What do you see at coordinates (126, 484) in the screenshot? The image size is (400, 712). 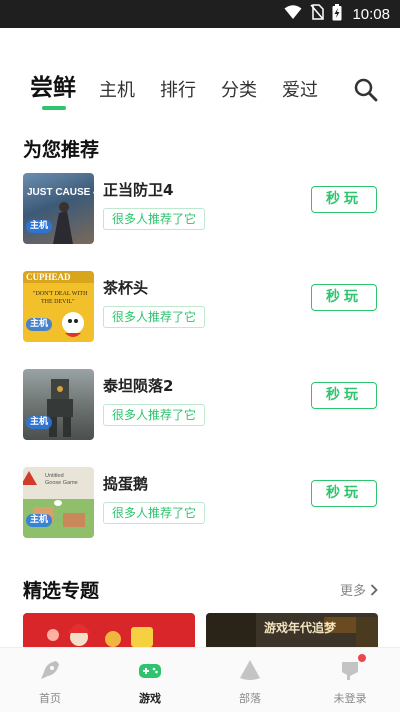 I see `game-name: 捣蛋鹅` at bounding box center [126, 484].